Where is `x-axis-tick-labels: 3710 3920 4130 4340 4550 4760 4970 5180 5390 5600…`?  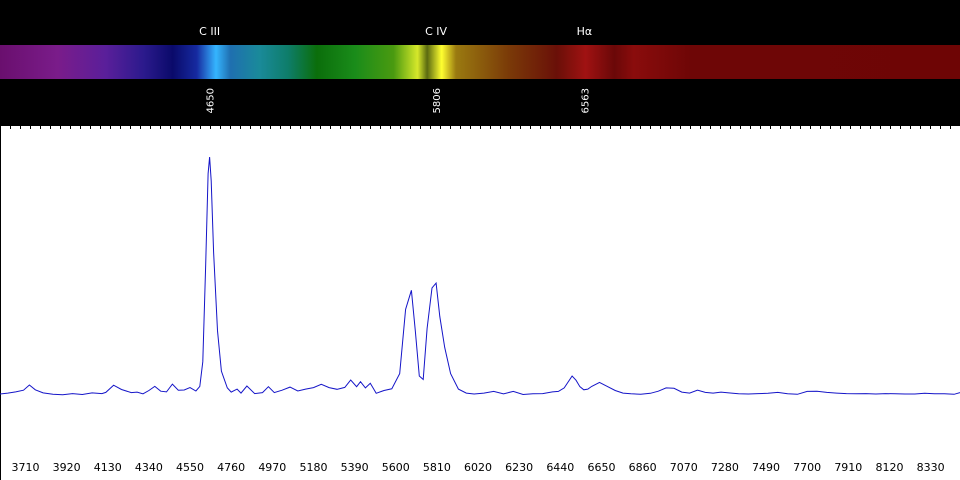
x-axis-tick-labels: 3710 3920 4130 4340 4550 4760 4970 5180 5390 5600… is located at coordinates (477, 467).